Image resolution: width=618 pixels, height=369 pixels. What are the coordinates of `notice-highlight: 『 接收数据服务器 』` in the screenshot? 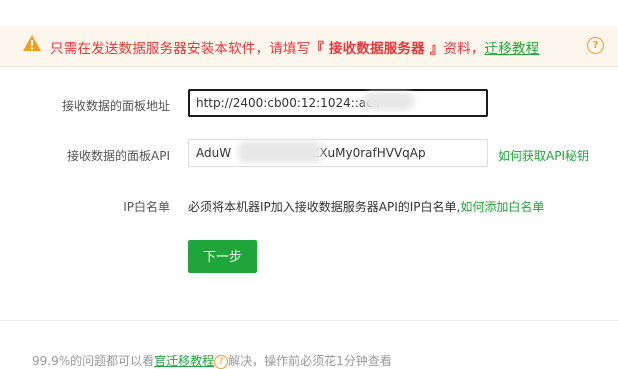 It's located at (377, 49).